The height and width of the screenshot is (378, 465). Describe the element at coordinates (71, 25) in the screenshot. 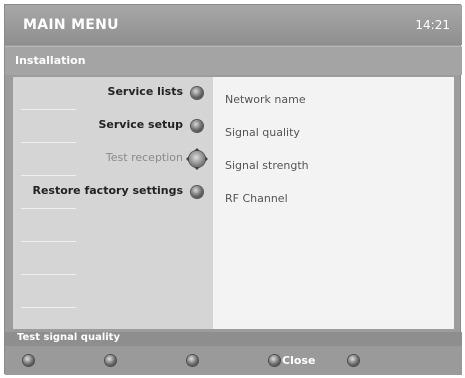

I see `page-title: MAIN MENU` at that location.